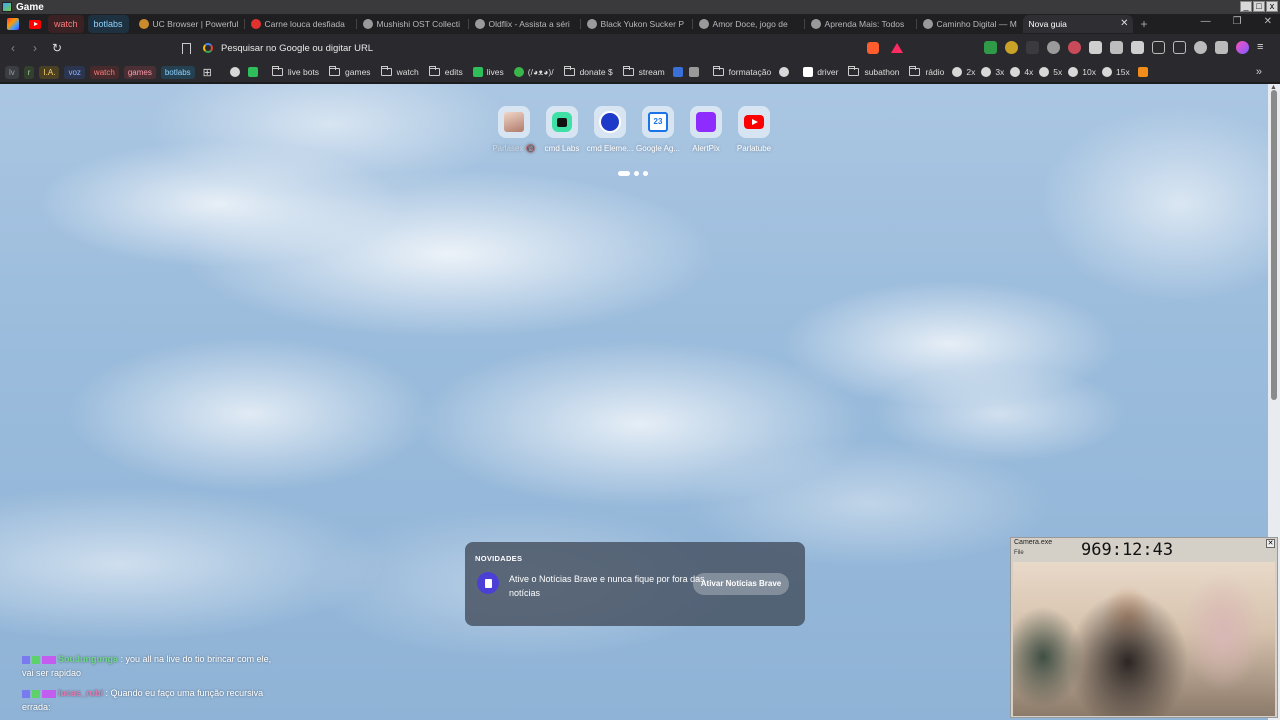 The width and height of the screenshot is (1280, 720). I want to click on folder-icon, so click(569, 71).